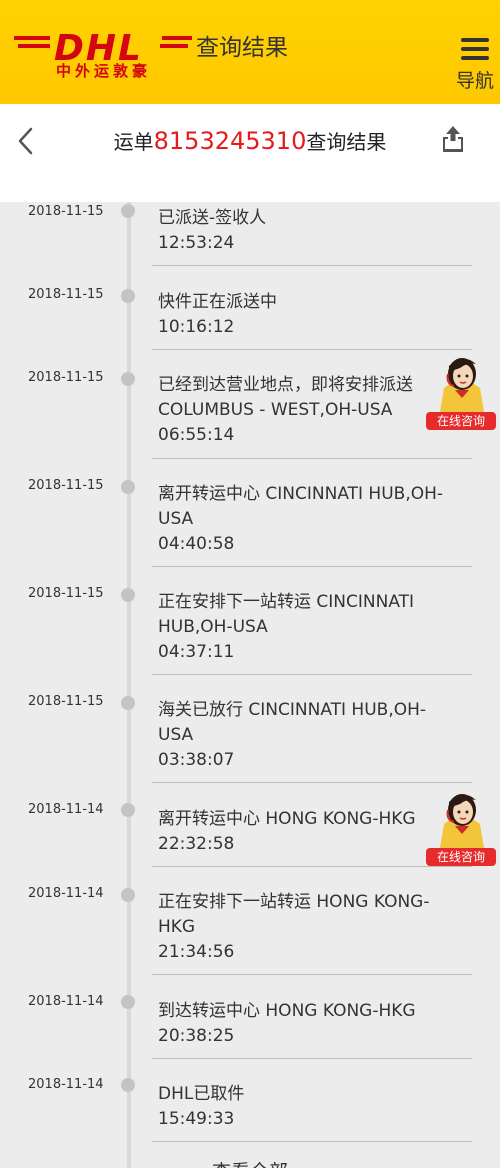  Describe the element at coordinates (196, 435) in the screenshot. I see `event-line: 06:55:14` at that location.